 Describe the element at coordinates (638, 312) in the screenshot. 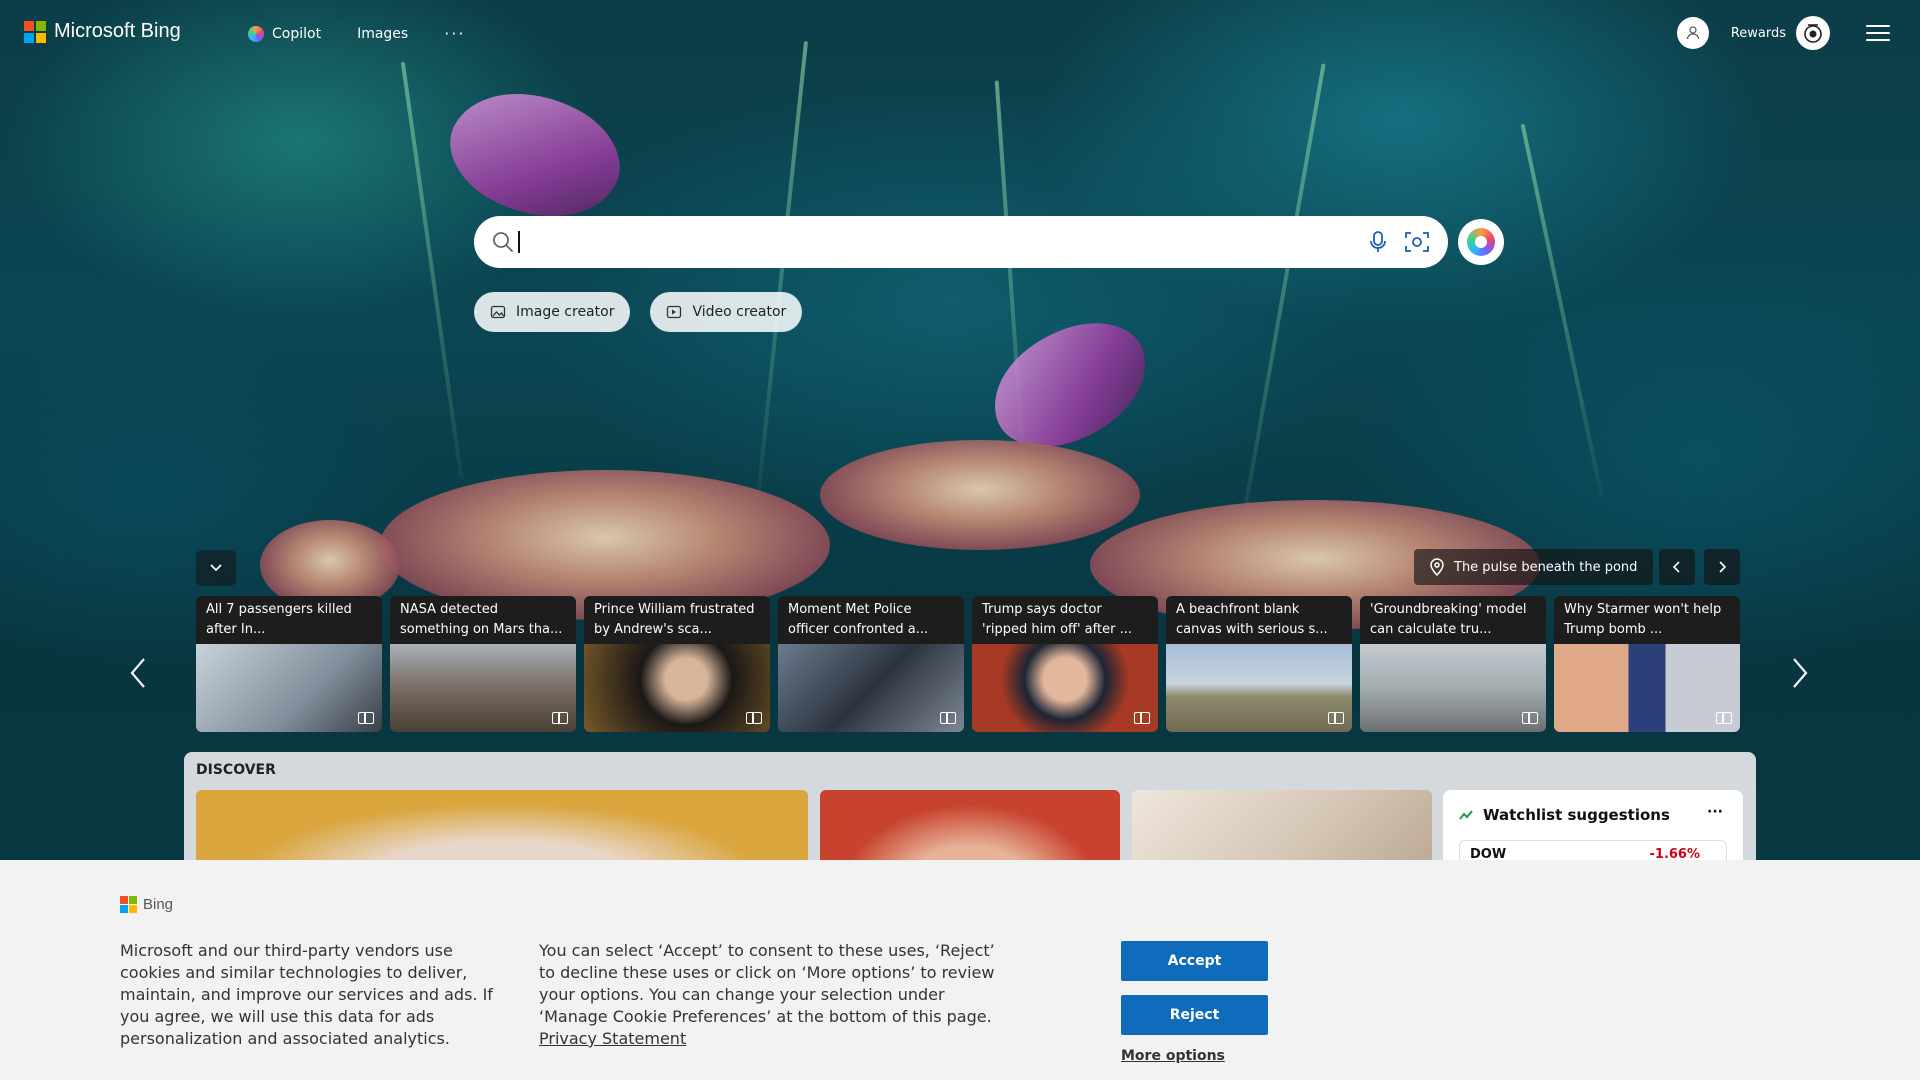

I see `creator-chips: Image creator Video creator` at that location.